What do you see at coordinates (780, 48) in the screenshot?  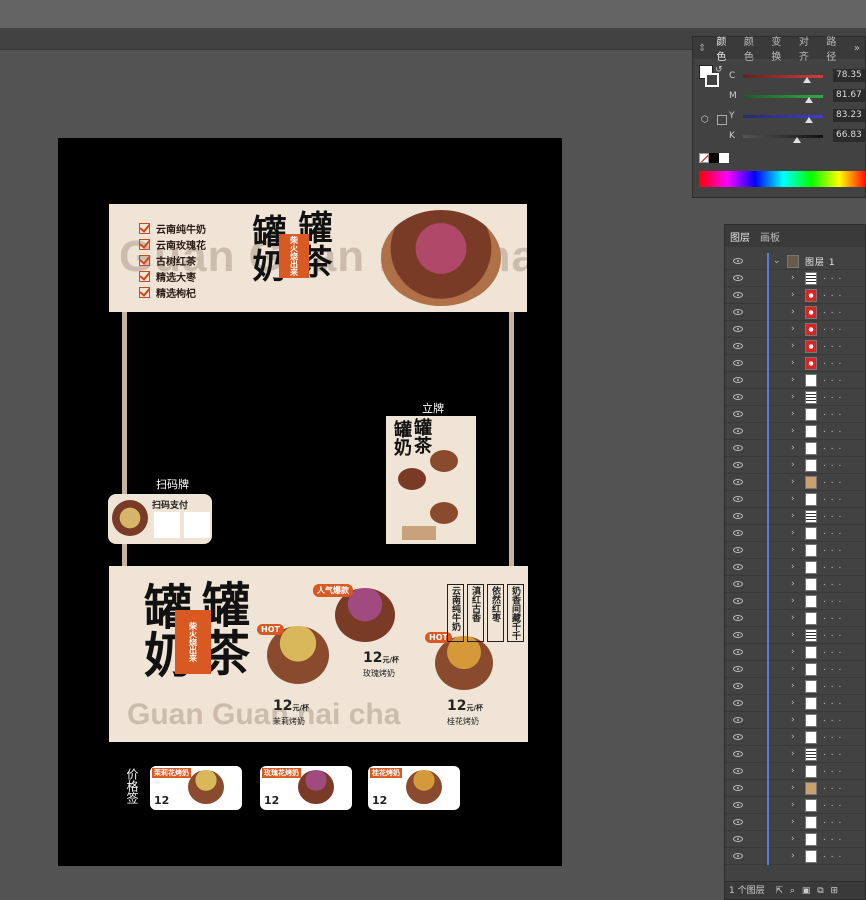 I see `tab-transform: 变换` at bounding box center [780, 48].